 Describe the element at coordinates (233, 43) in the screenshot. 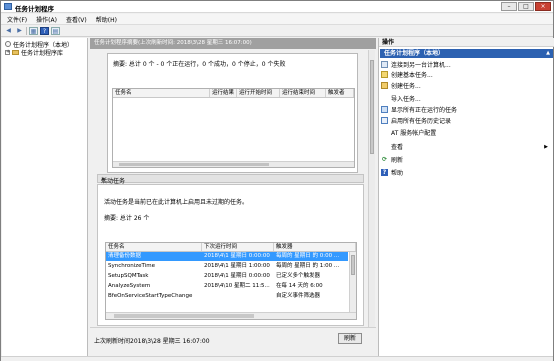

I see `summary-header: 任务计划程序摘要(上次刷新时间: 2018\3\28 星期三 16:07:00)` at that location.